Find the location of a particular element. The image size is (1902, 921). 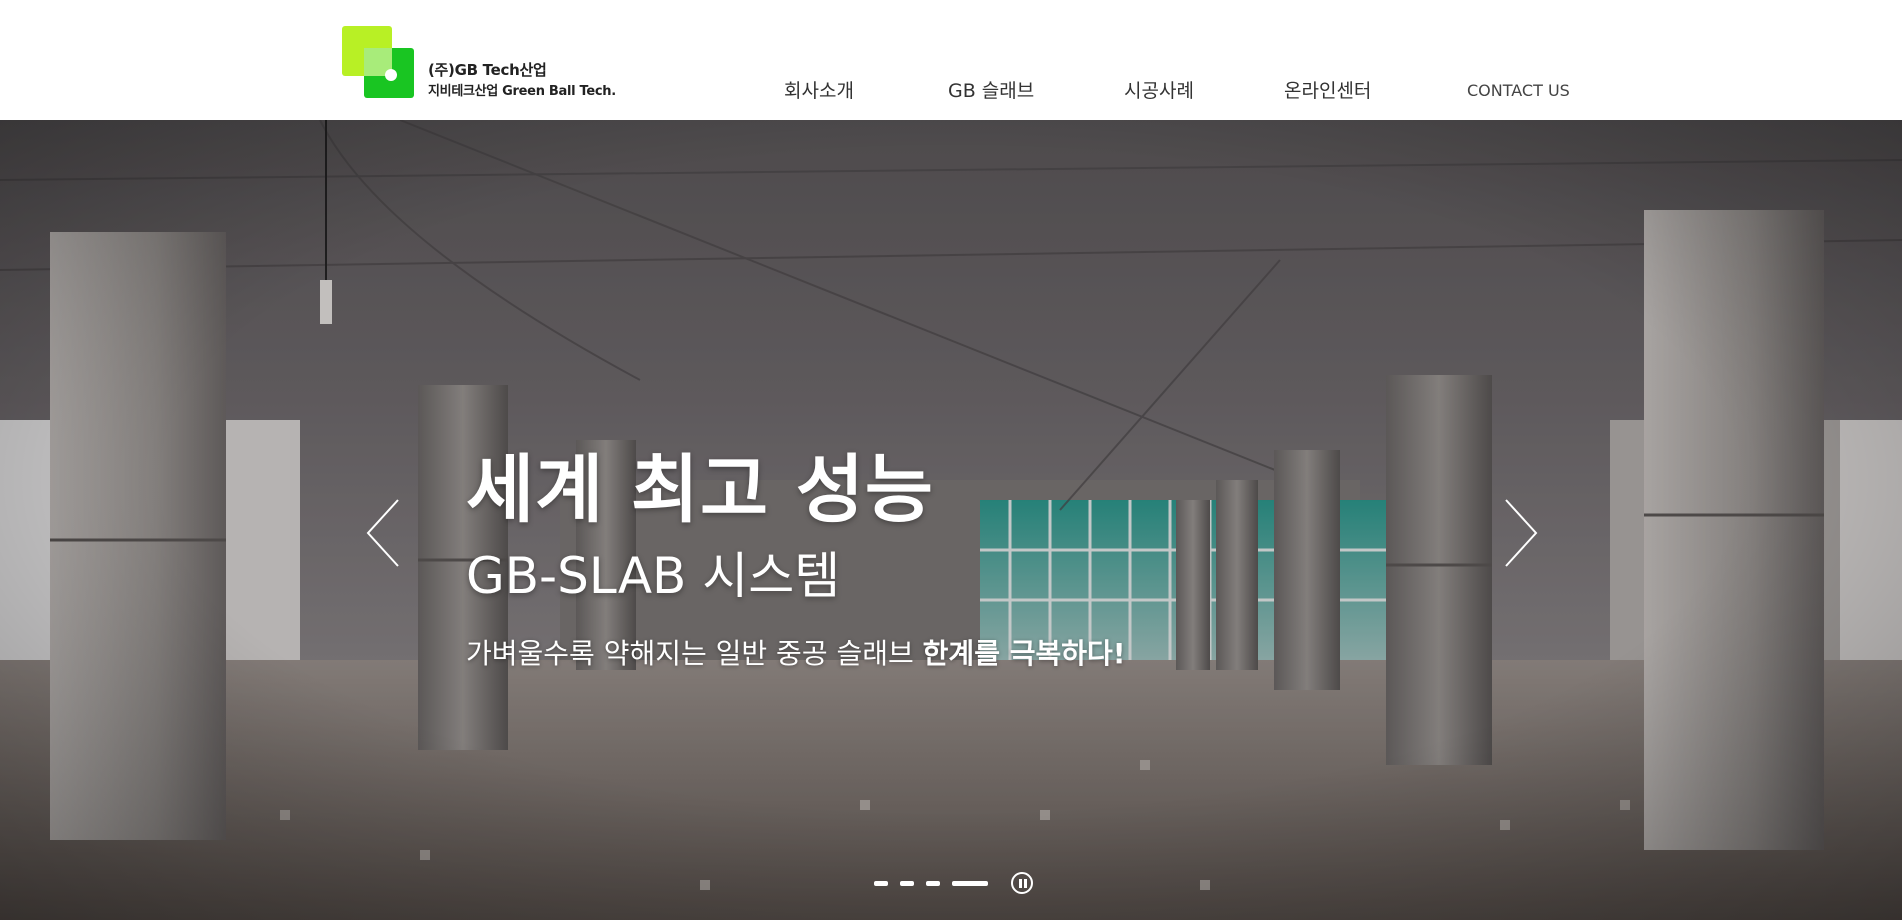

hero-title: 세계 최고 성능 is located at coordinates (700, 490).